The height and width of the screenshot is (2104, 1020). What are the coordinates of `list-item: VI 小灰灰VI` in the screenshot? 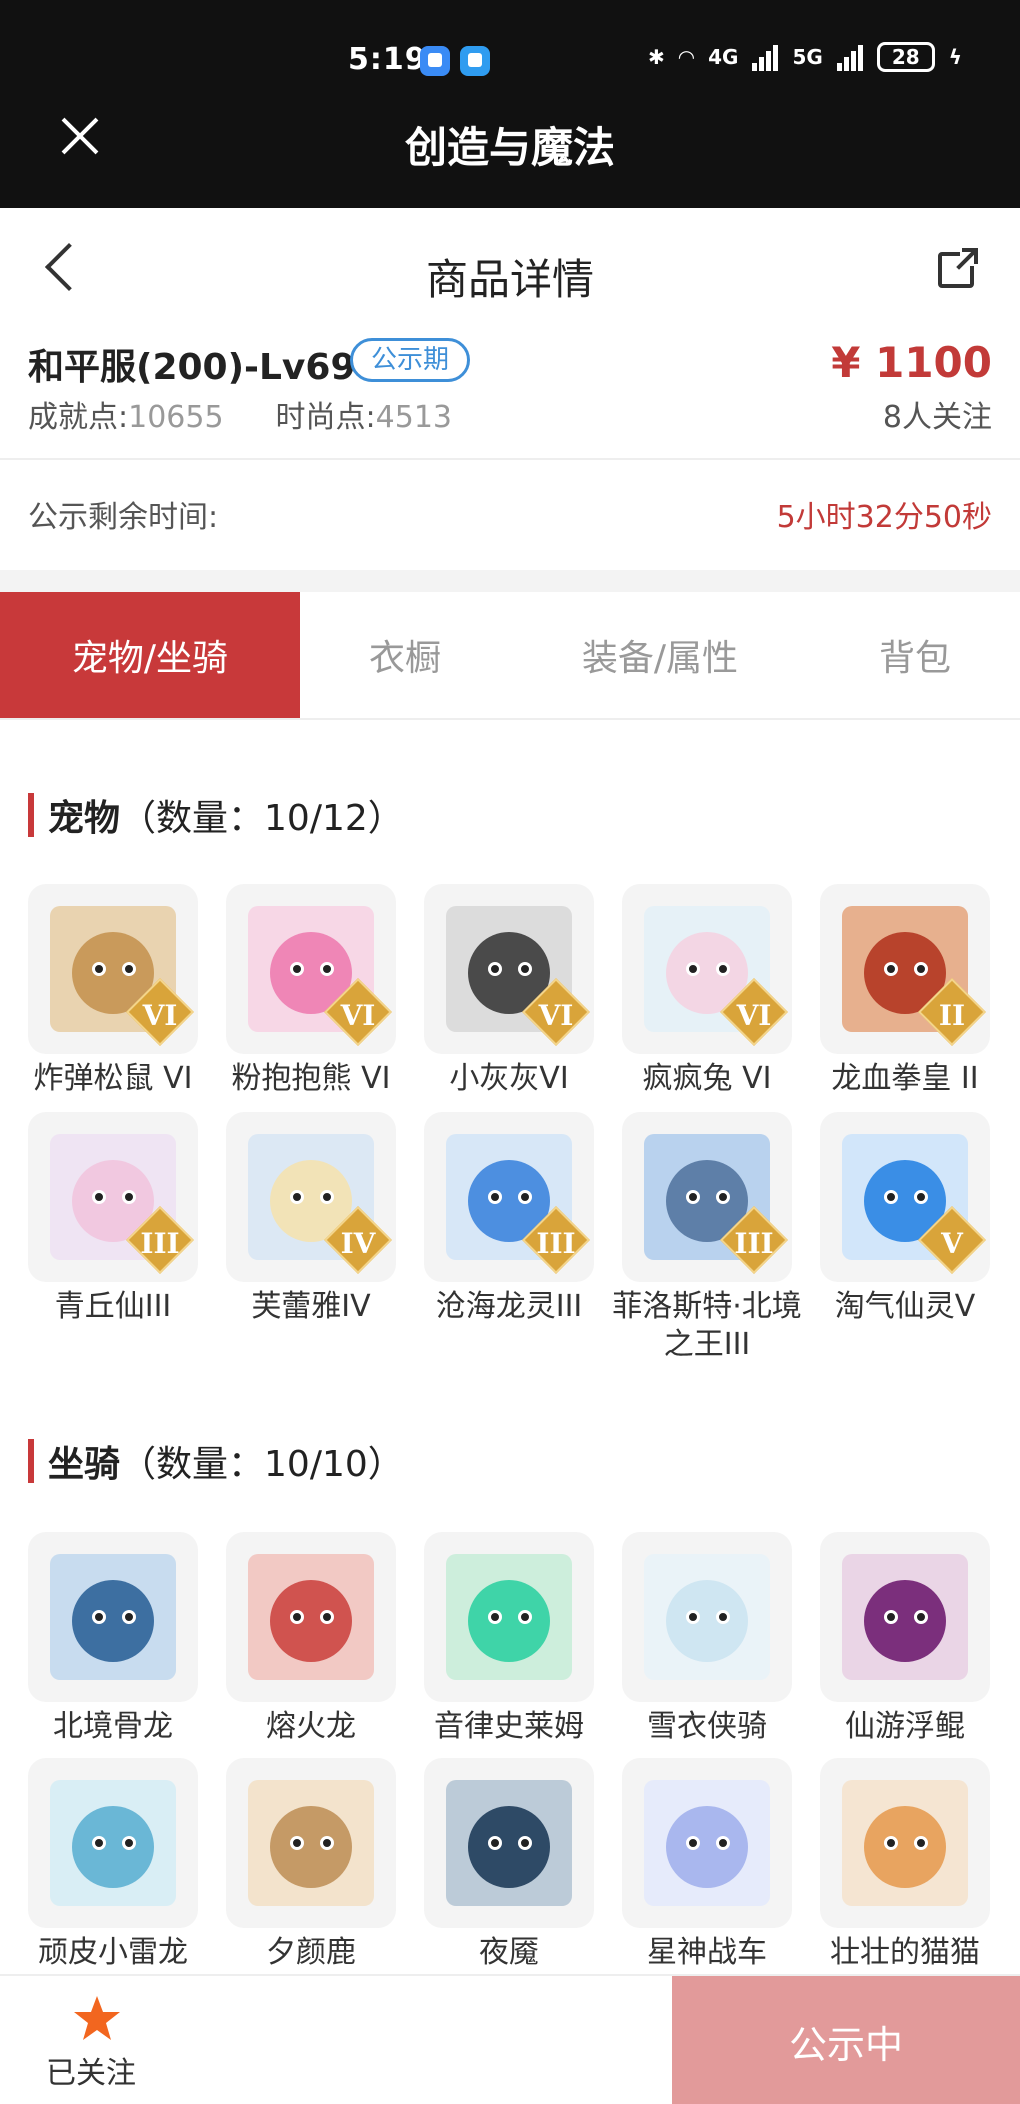 It's located at (509, 991).